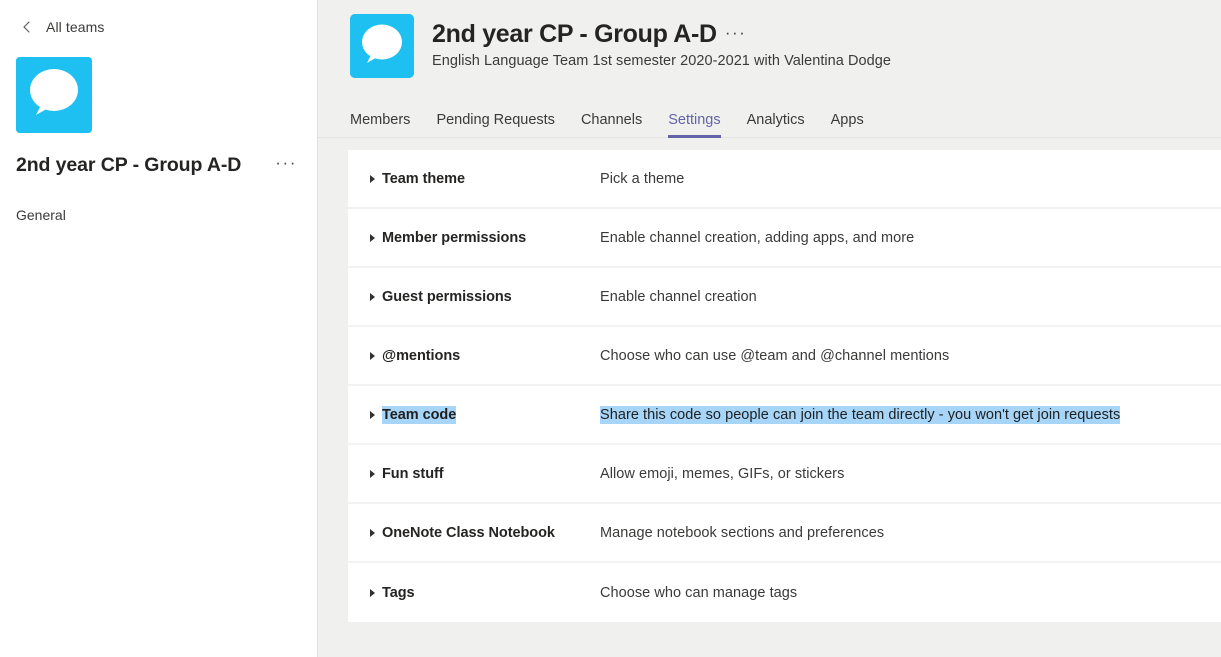  Describe the element at coordinates (722, 473) in the screenshot. I see `settings-row-description: Allow emoji, memes, GIFs, or stickers` at that location.